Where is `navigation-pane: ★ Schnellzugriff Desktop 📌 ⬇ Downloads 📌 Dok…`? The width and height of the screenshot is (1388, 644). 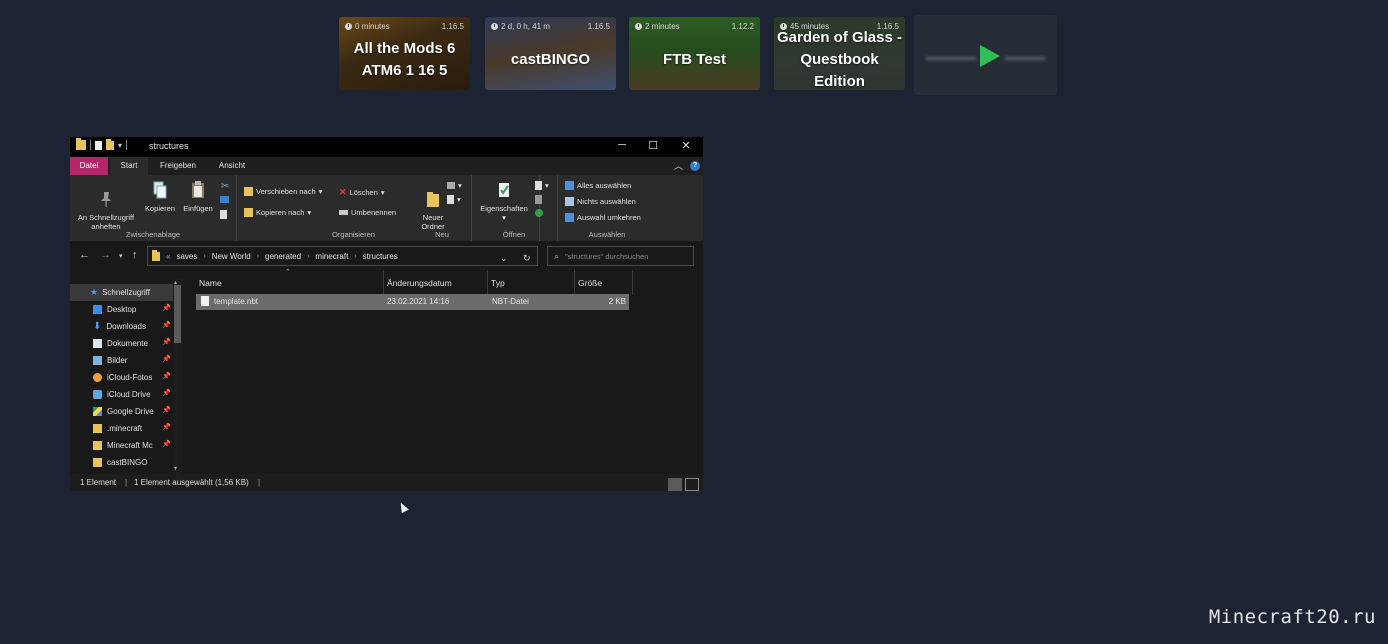 navigation-pane: ★ Schnellzugriff Desktop 📌 ⬇ Downloads 📌 Dok… is located at coordinates (126, 377).